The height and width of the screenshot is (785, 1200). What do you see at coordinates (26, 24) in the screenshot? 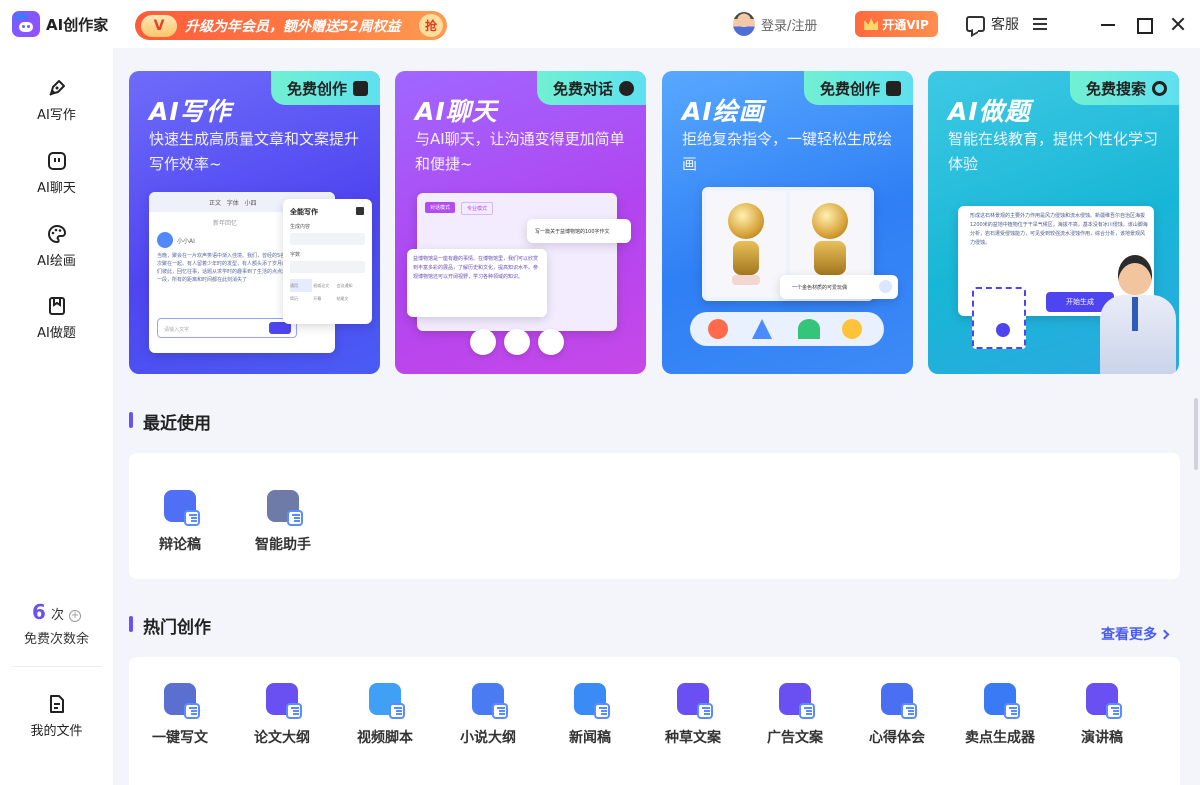
I see `app-logo` at bounding box center [26, 24].